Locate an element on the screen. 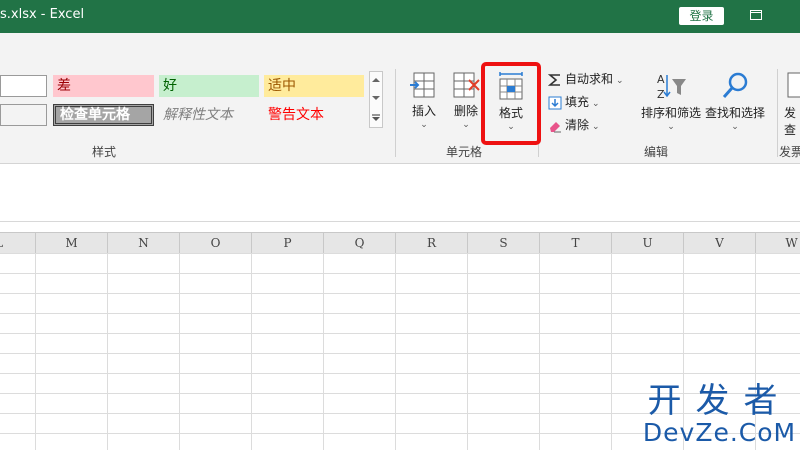 The height and width of the screenshot is (450, 800). column-header: R is located at coordinates (432, 243).